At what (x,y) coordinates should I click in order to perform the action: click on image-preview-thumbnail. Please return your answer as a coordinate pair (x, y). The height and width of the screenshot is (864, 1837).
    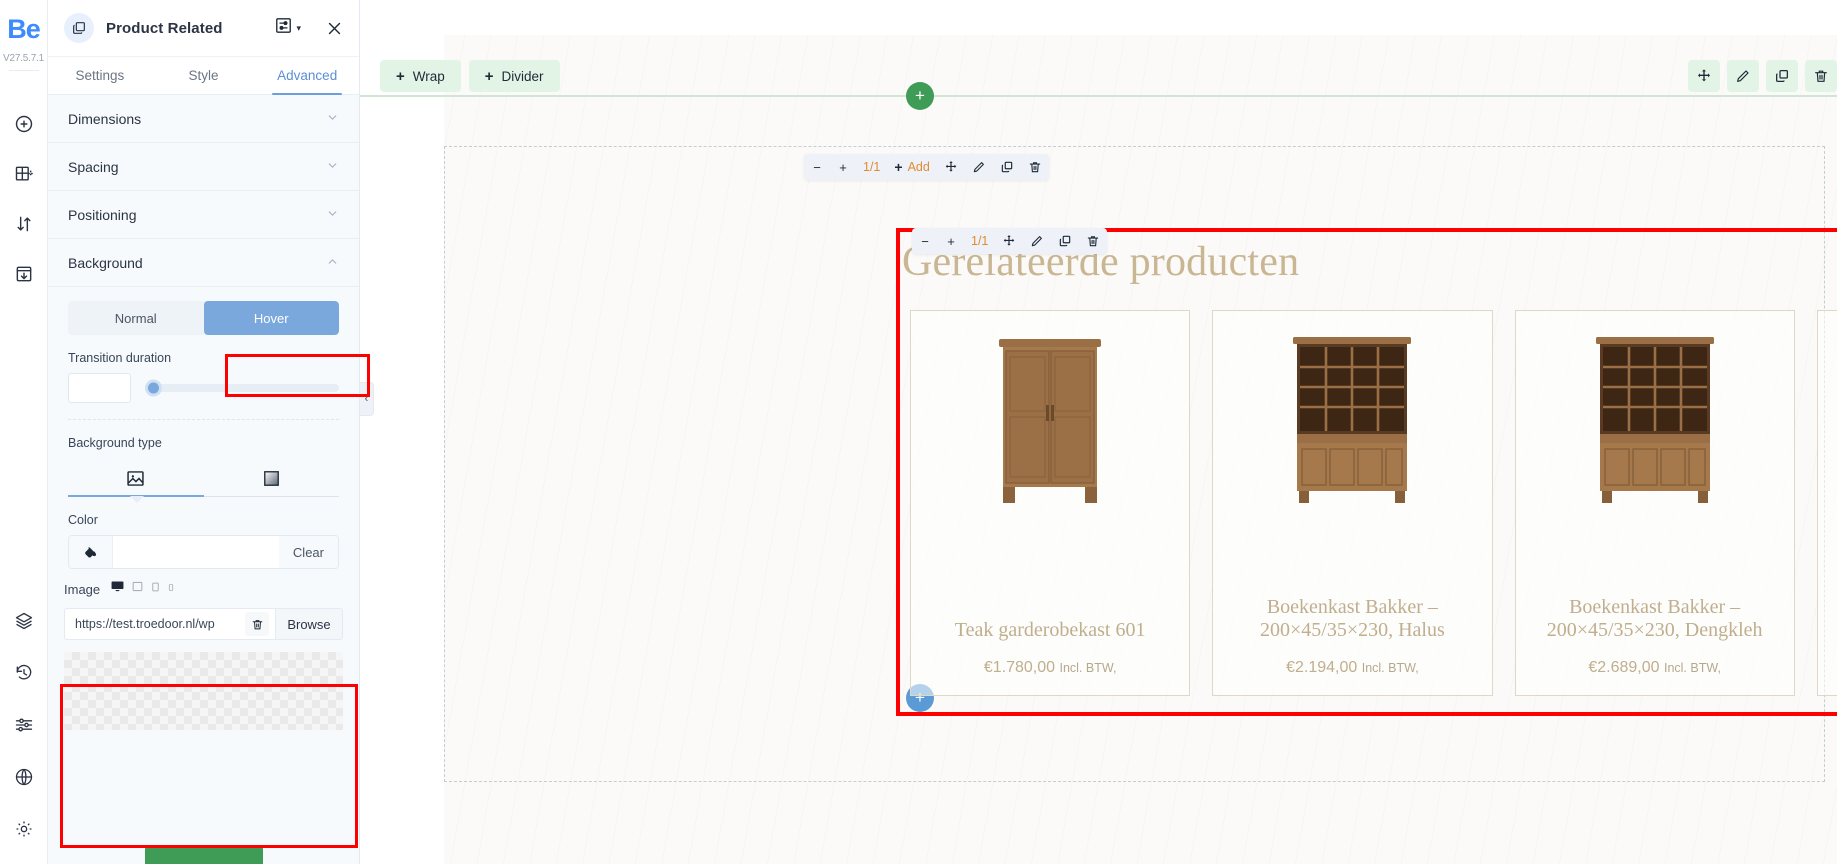
    Looking at the image, I should click on (203, 691).